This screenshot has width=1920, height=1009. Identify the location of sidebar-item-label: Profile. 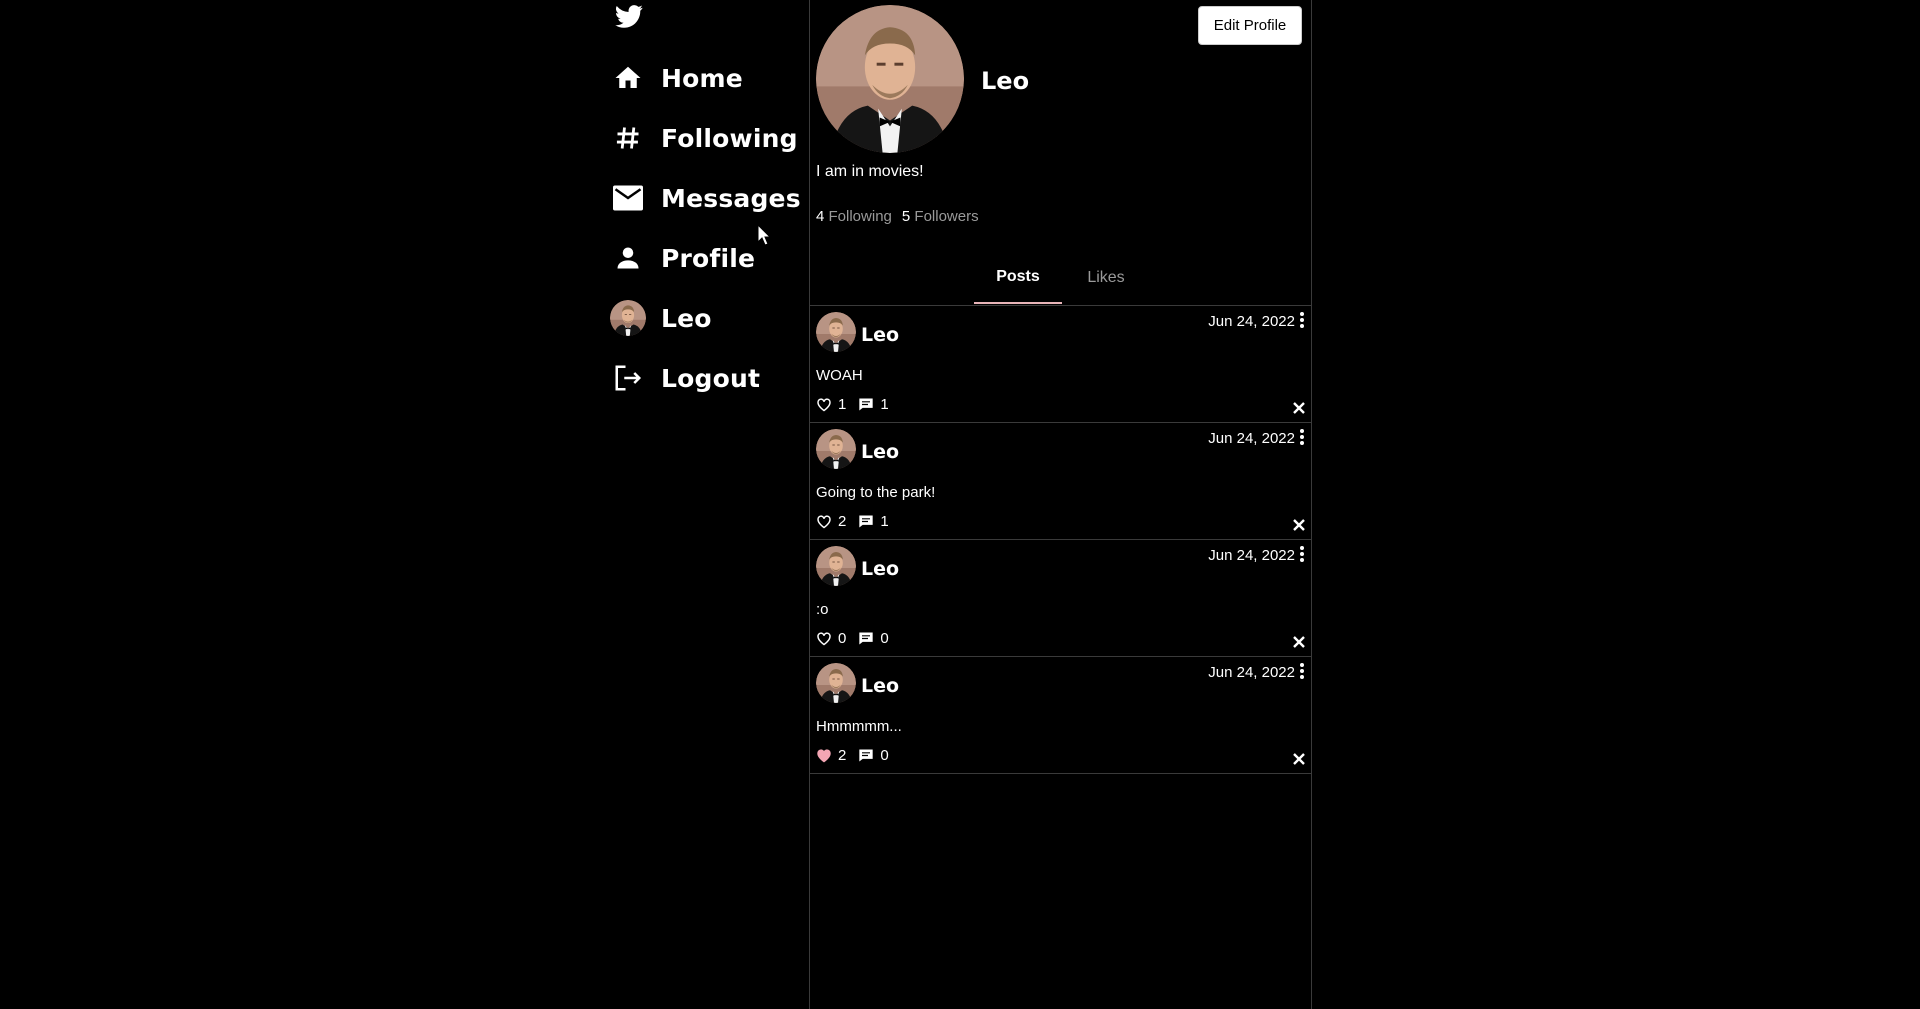
(708, 258).